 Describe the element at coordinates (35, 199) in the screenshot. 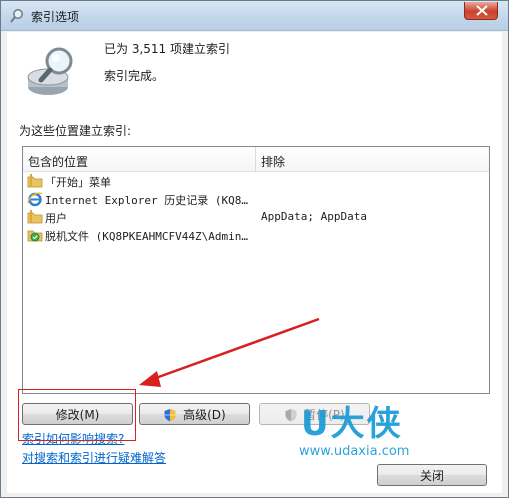

I see `ie-icon` at that location.